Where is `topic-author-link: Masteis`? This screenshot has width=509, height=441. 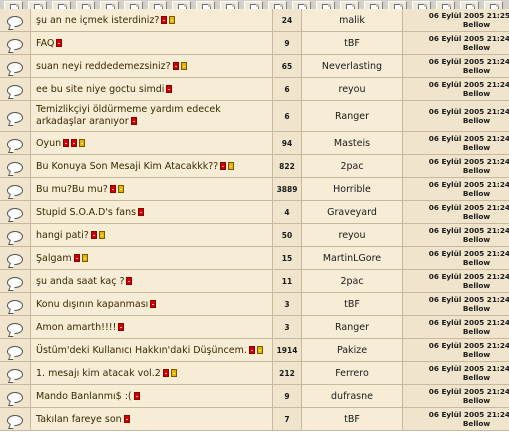
topic-author-link: Masteis is located at coordinates (352, 143).